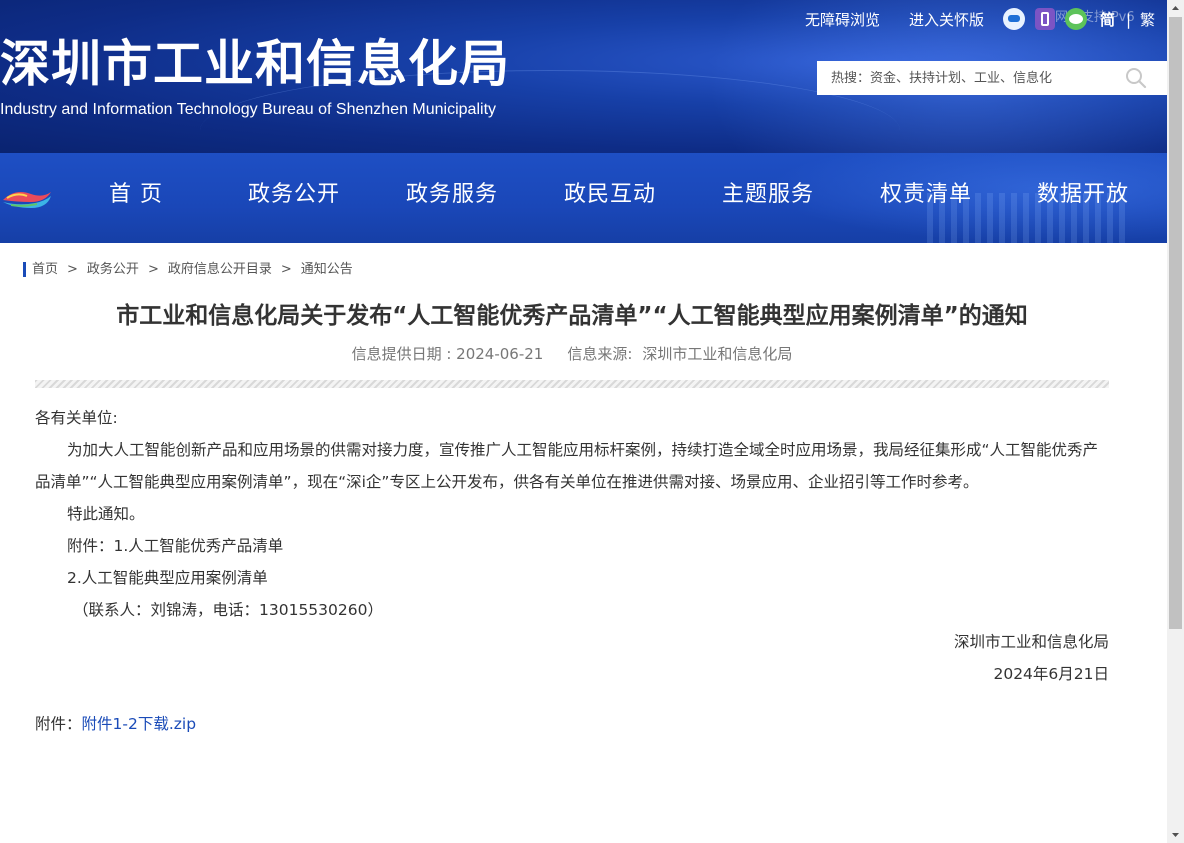 The image size is (1184, 843). What do you see at coordinates (926, 195) in the screenshot?
I see `nav-item-power-list: 权责清单` at bounding box center [926, 195].